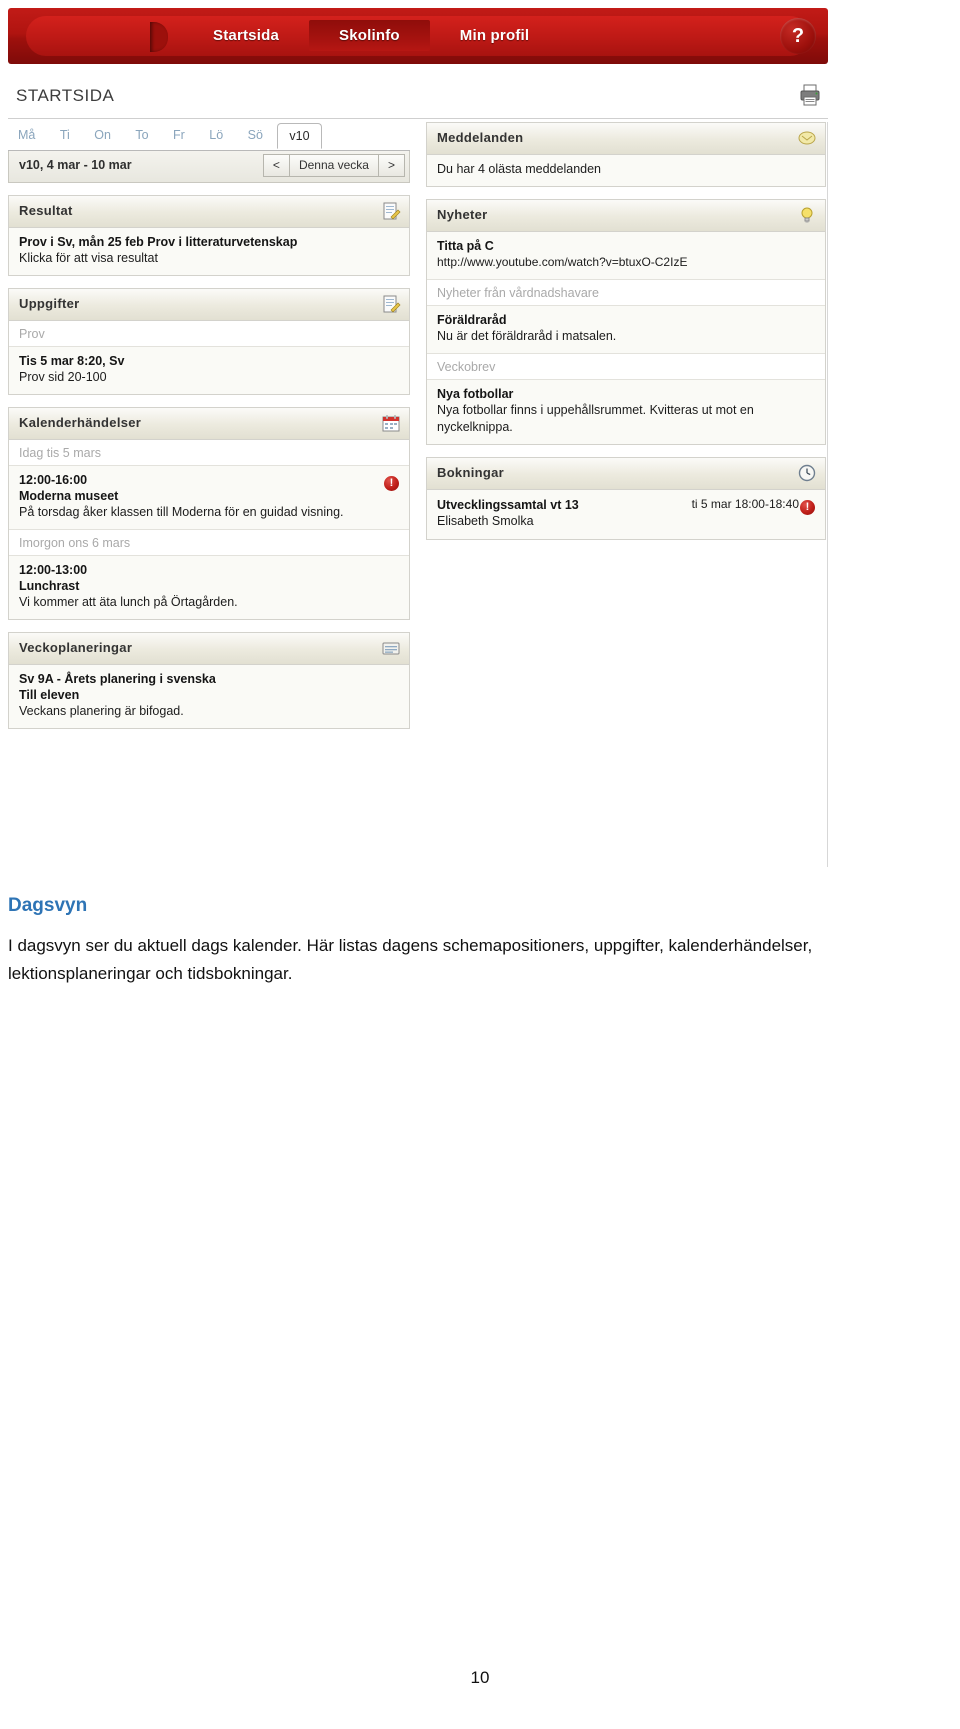 The height and width of the screenshot is (1729, 960). Describe the element at coordinates (63, 377) in the screenshot. I see `uppgifter-item-text: Prov sid 20-100` at that location.